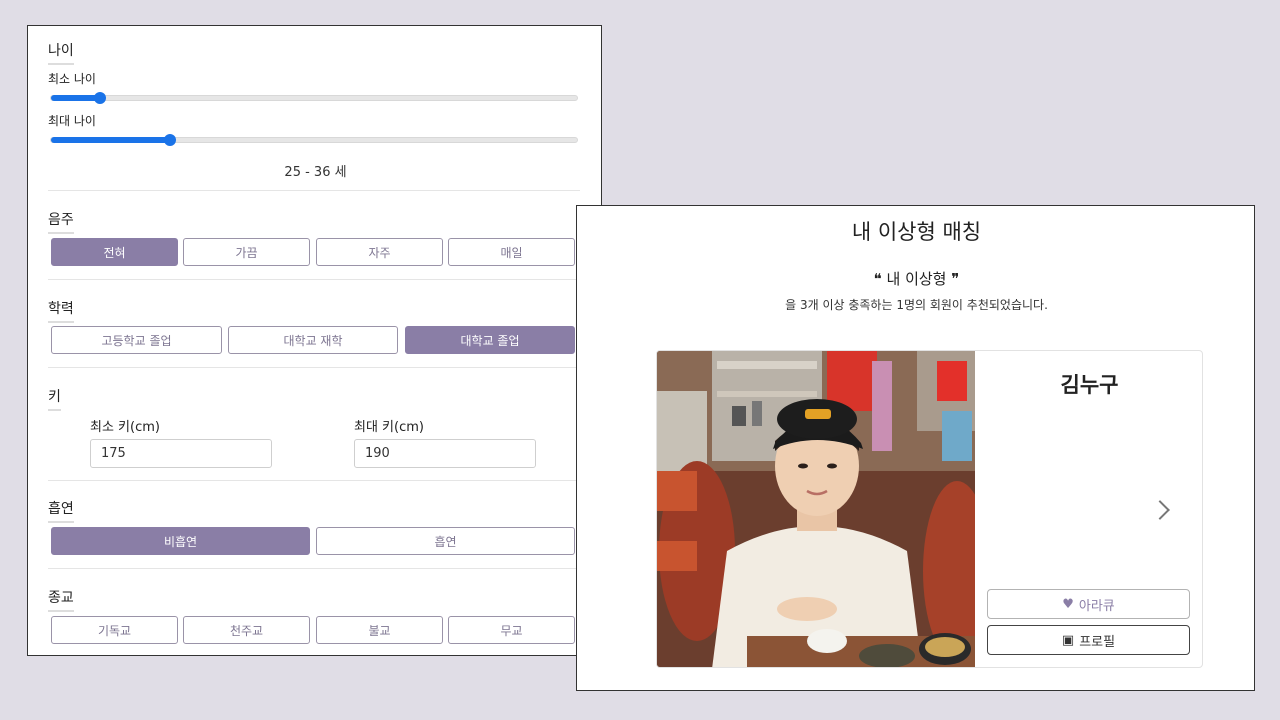 This screenshot has height=720, width=1280. What do you see at coordinates (61, 221) in the screenshot?
I see `drinking-title: 음주` at bounding box center [61, 221].